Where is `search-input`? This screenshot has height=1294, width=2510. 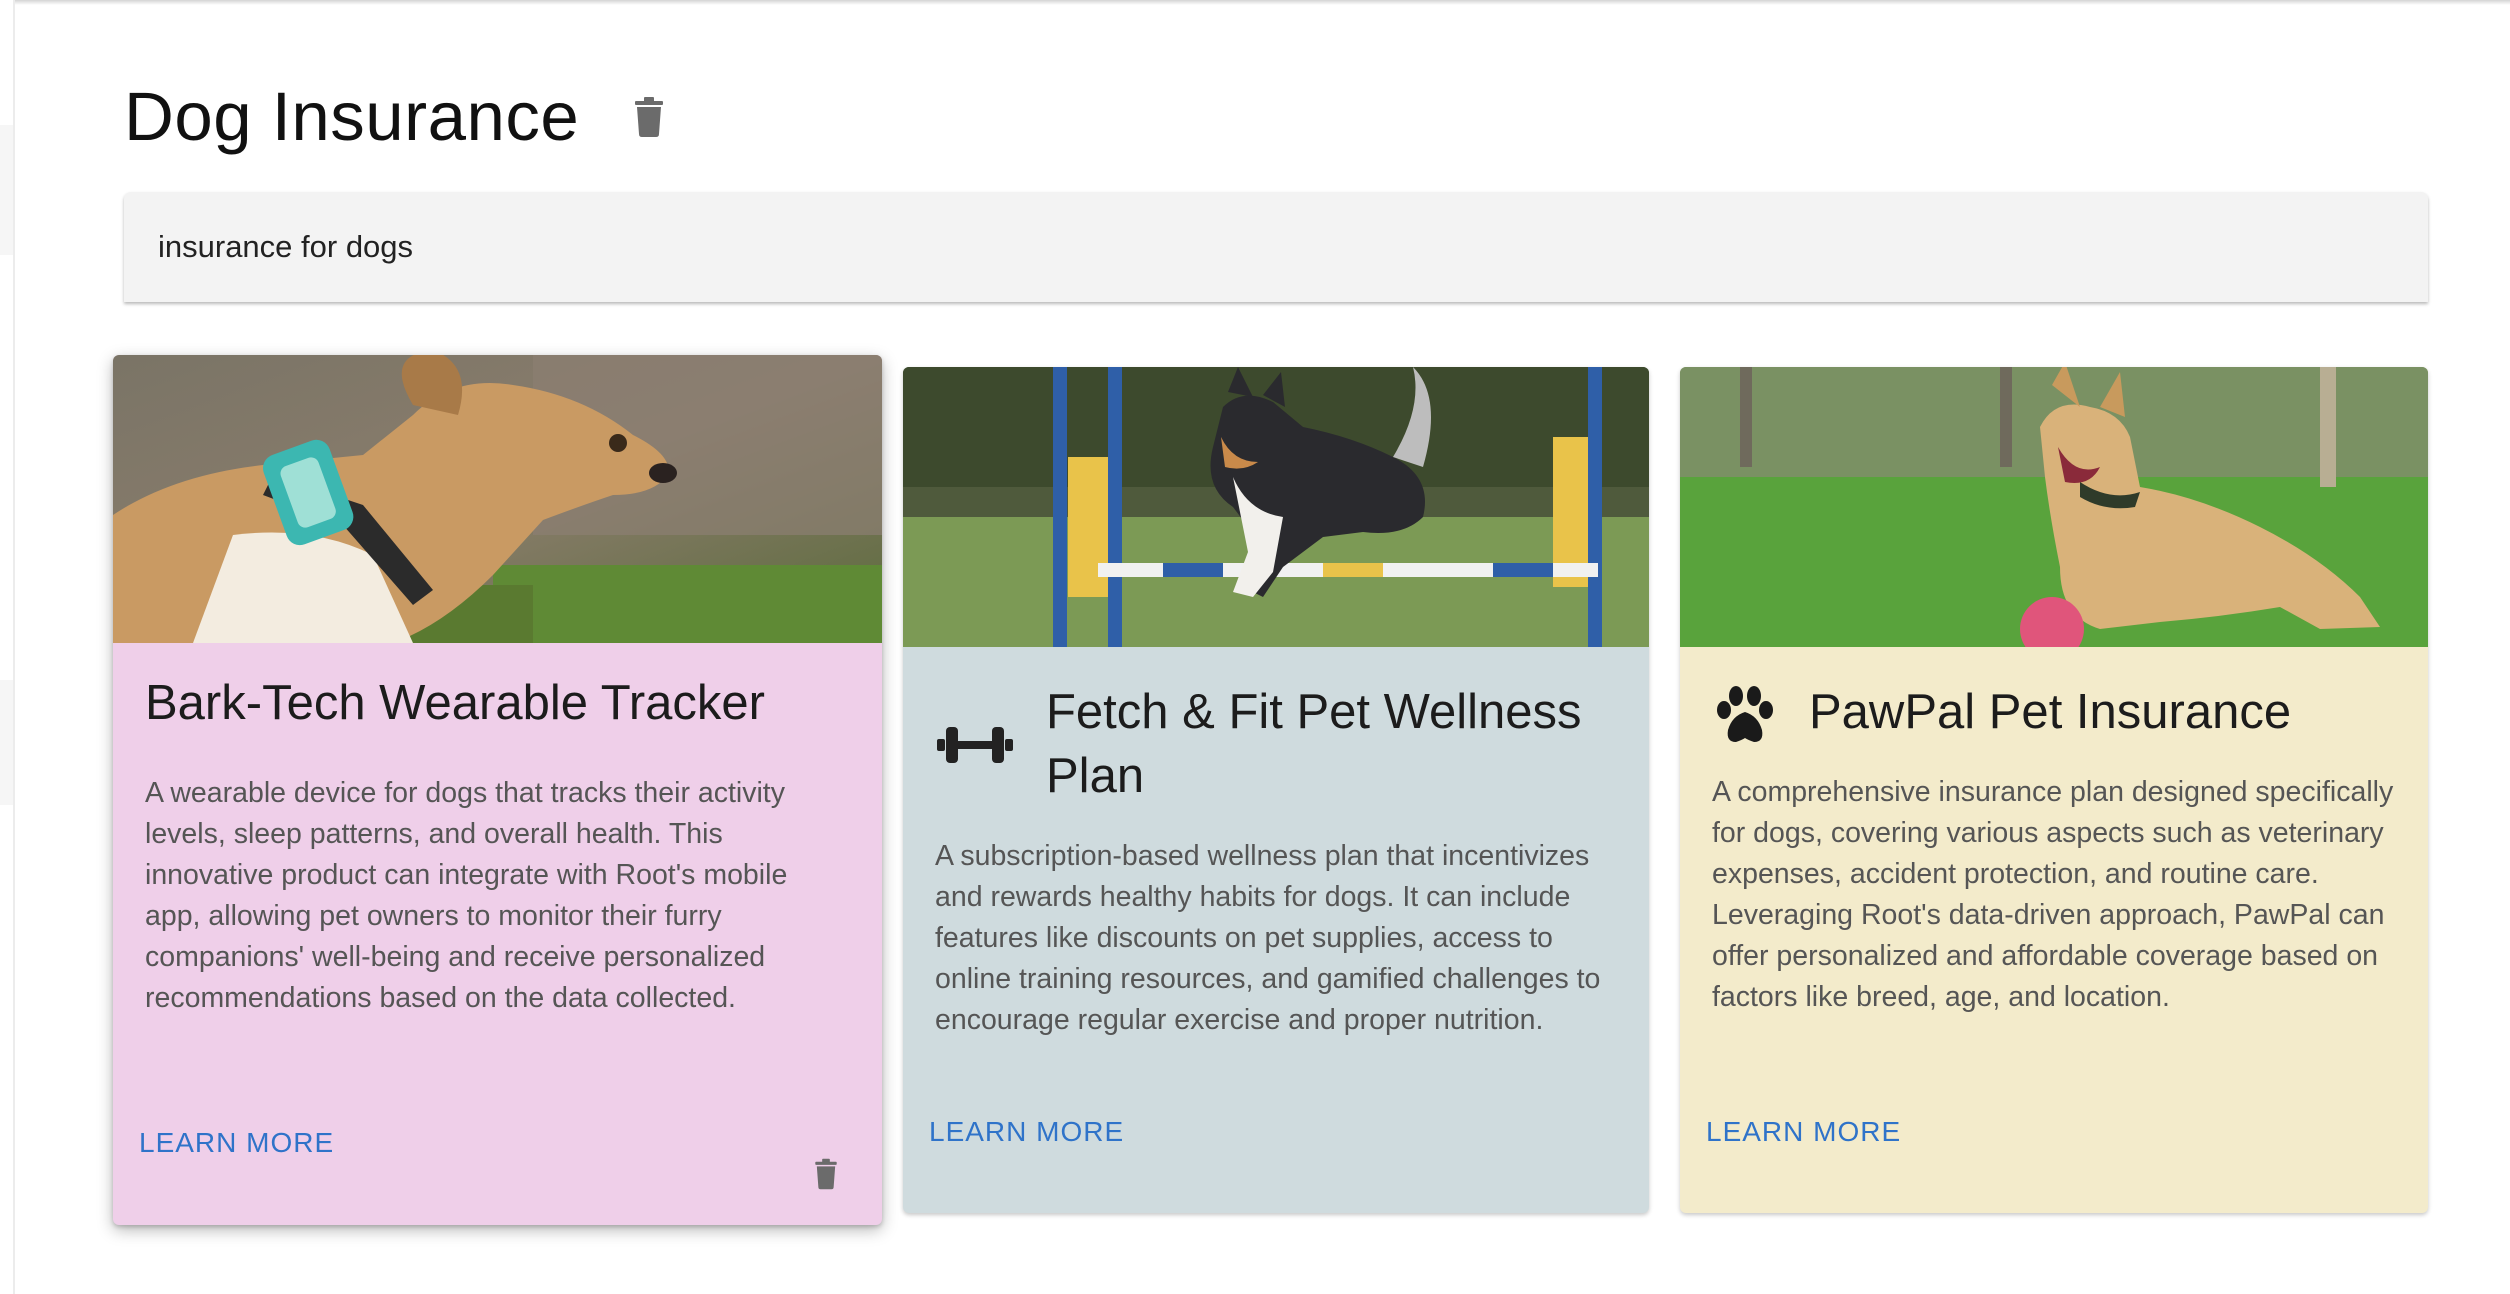
search-input is located at coordinates (1276, 247).